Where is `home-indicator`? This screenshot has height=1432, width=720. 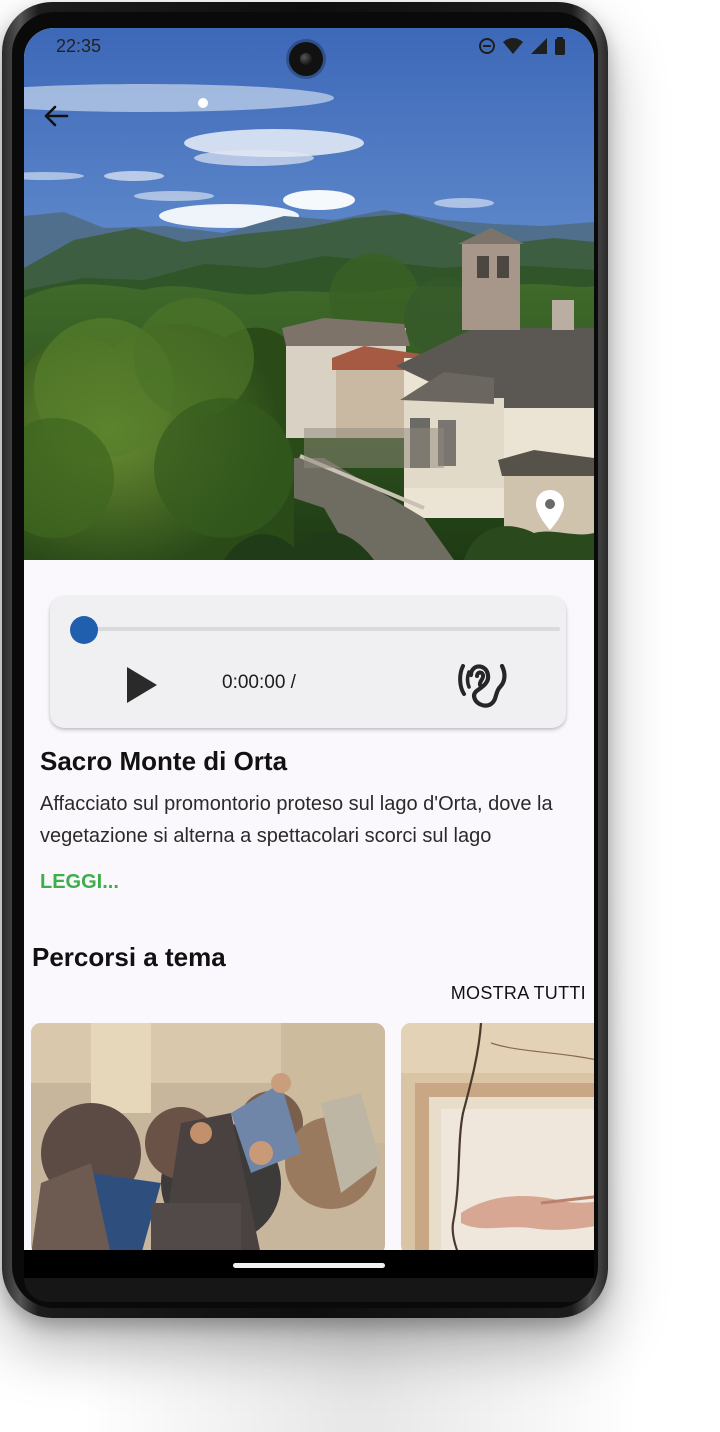 home-indicator is located at coordinates (309, 1265).